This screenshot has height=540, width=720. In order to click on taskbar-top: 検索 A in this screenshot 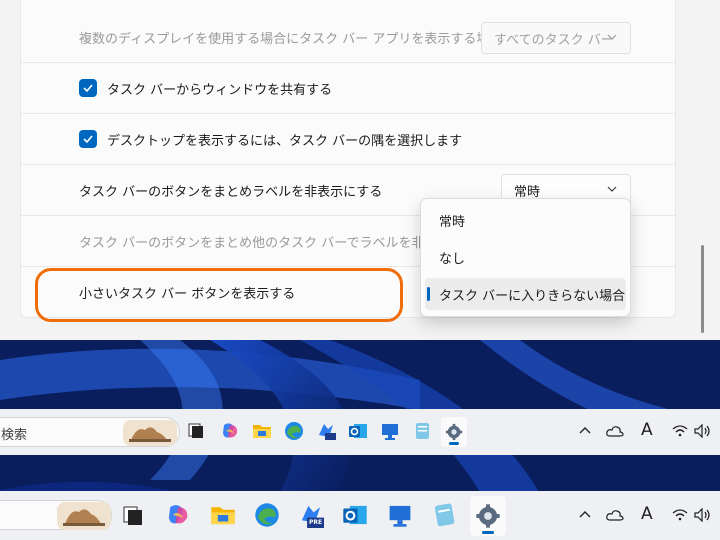, I will do `click(360, 432)`.